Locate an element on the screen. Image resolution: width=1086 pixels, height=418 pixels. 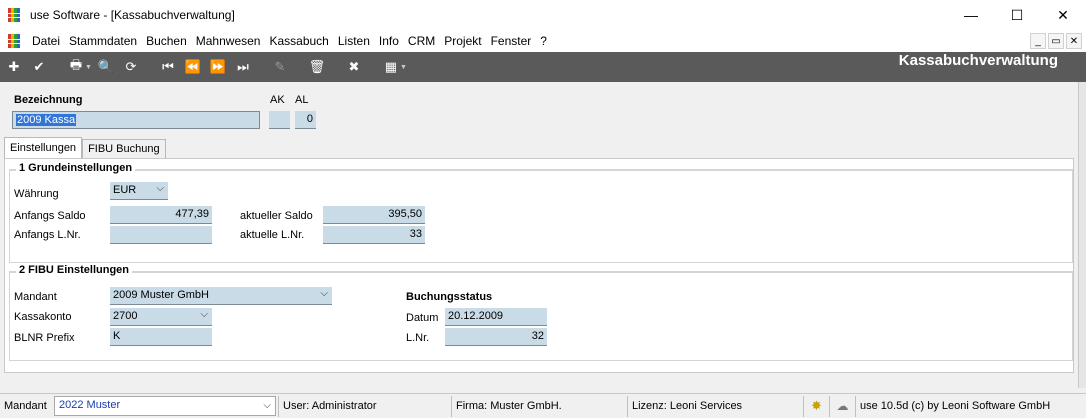
menu-fenster: Fenster is located at coordinates (514, 41).